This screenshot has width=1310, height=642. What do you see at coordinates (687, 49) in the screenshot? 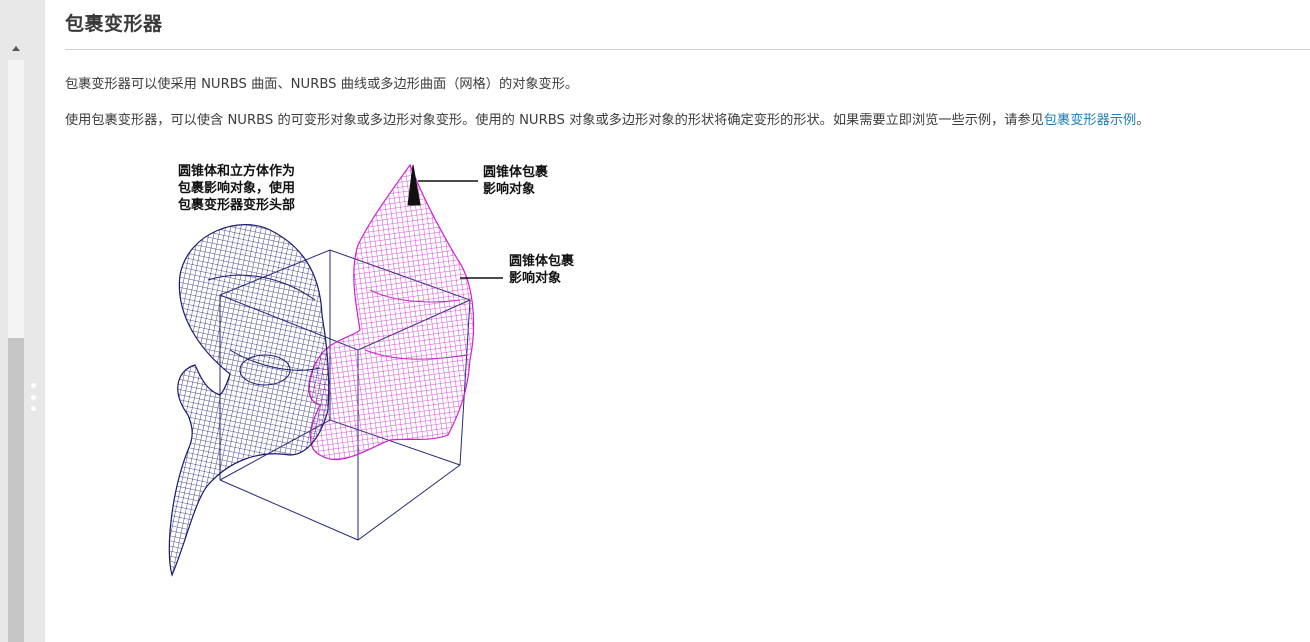
I see `title-divider` at bounding box center [687, 49].